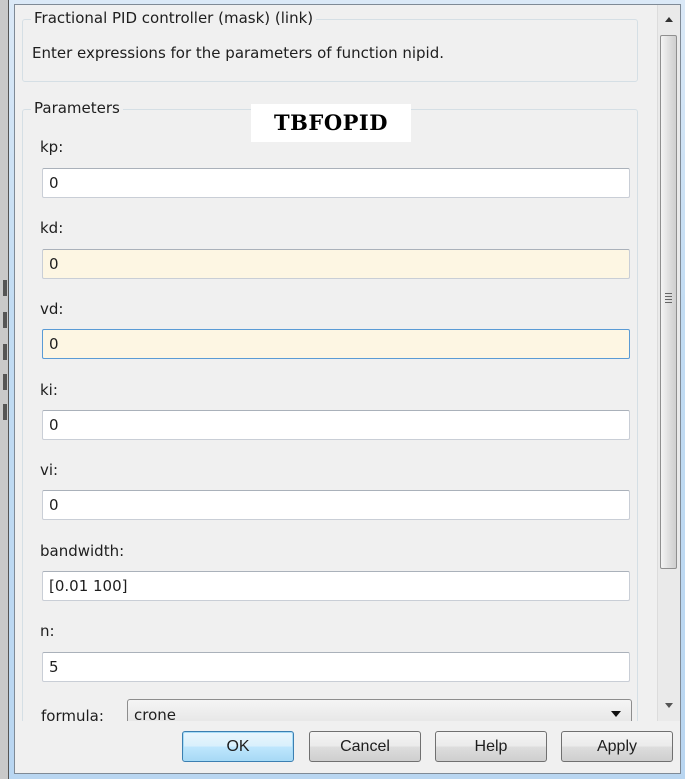  What do you see at coordinates (52, 228) in the screenshot?
I see `kd-label: kd:` at bounding box center [52, 228].